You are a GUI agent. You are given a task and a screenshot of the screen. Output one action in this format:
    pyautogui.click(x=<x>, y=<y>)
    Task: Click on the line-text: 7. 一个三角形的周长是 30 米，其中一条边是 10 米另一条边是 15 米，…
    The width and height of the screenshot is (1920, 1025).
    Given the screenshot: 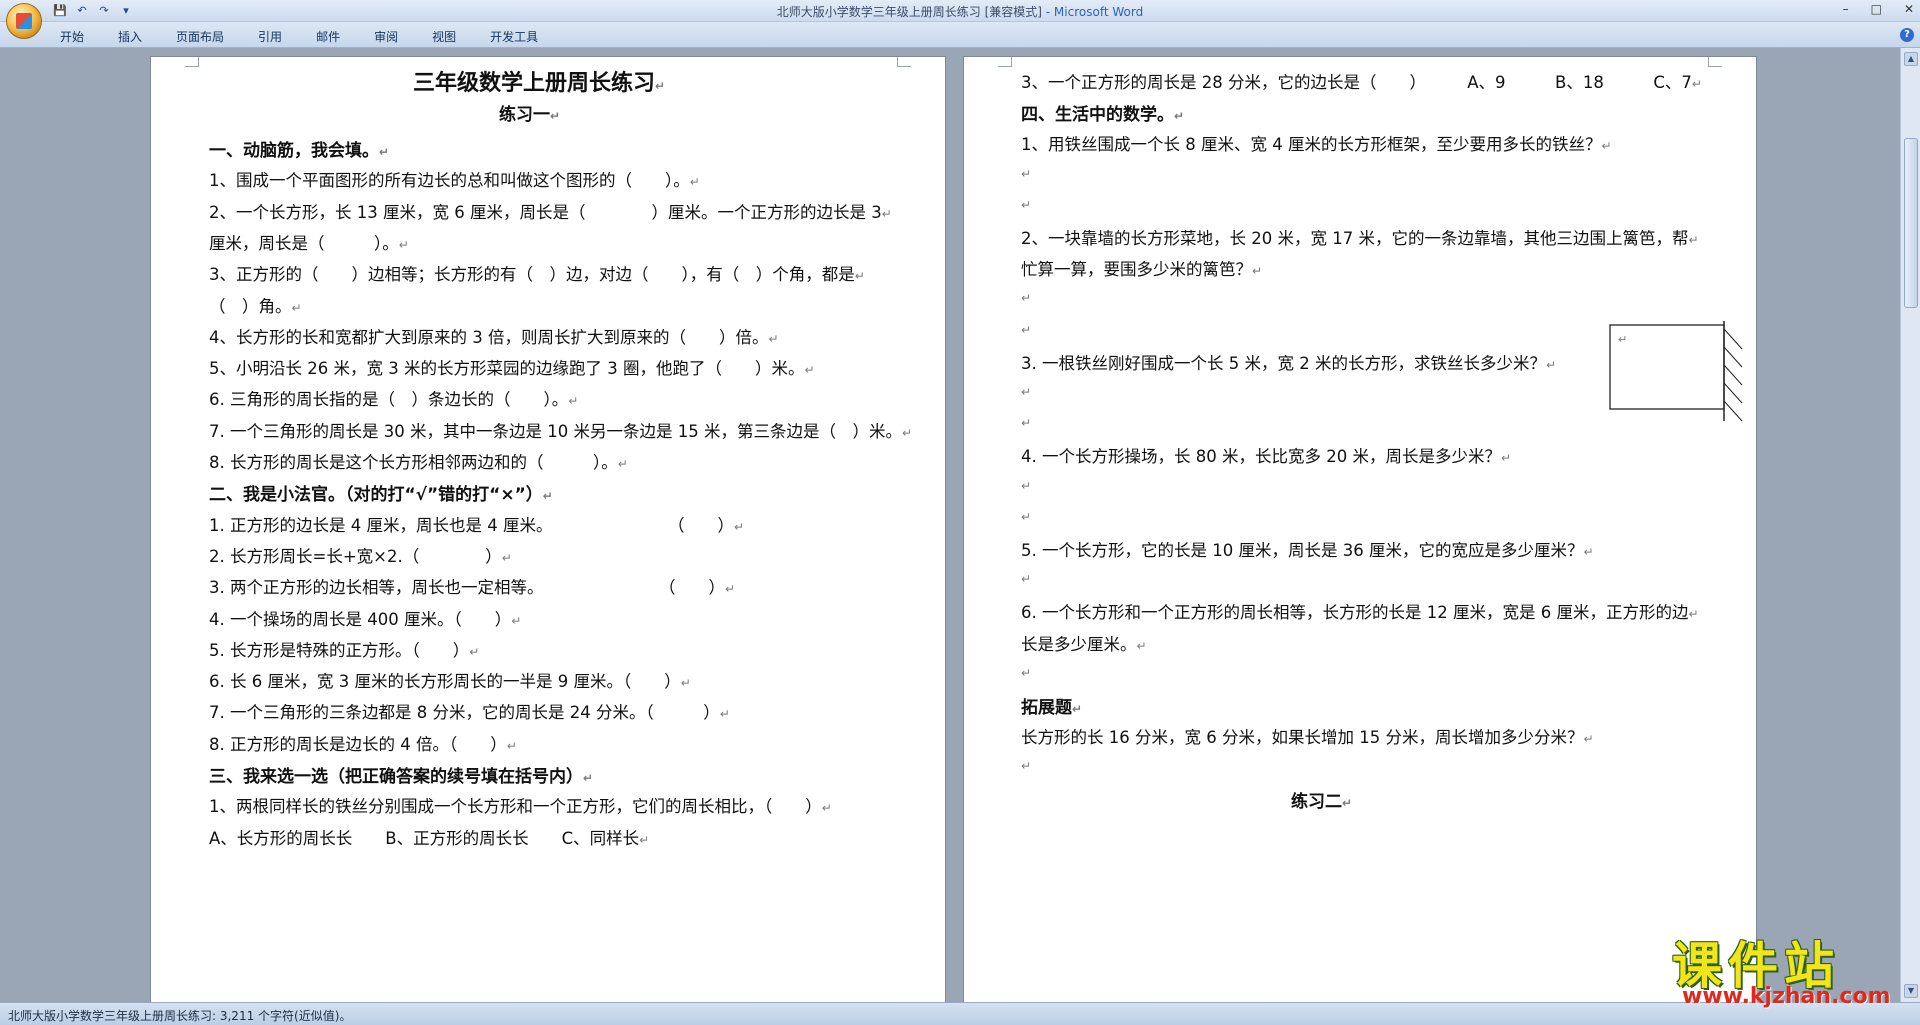 What is the action you would take?
    pyautogui.click(x=555, y=431)
    